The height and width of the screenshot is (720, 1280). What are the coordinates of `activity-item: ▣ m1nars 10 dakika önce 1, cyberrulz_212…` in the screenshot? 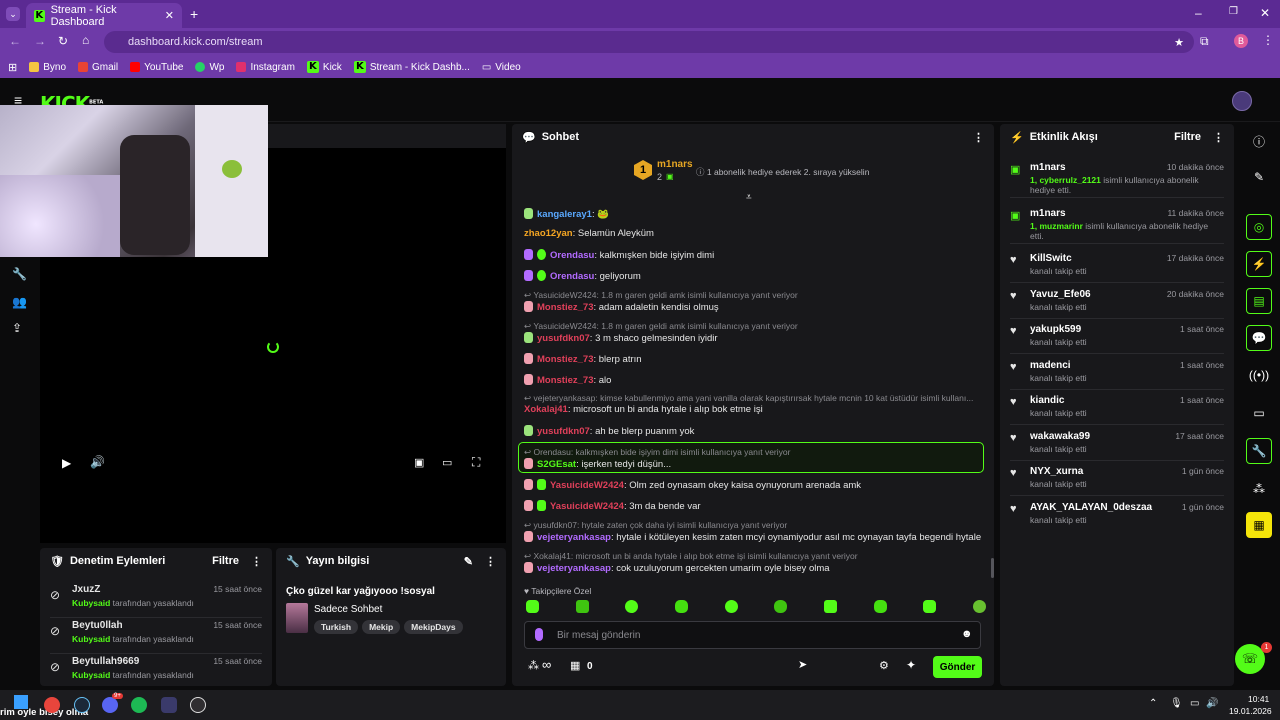 It's located at (1117, 180).